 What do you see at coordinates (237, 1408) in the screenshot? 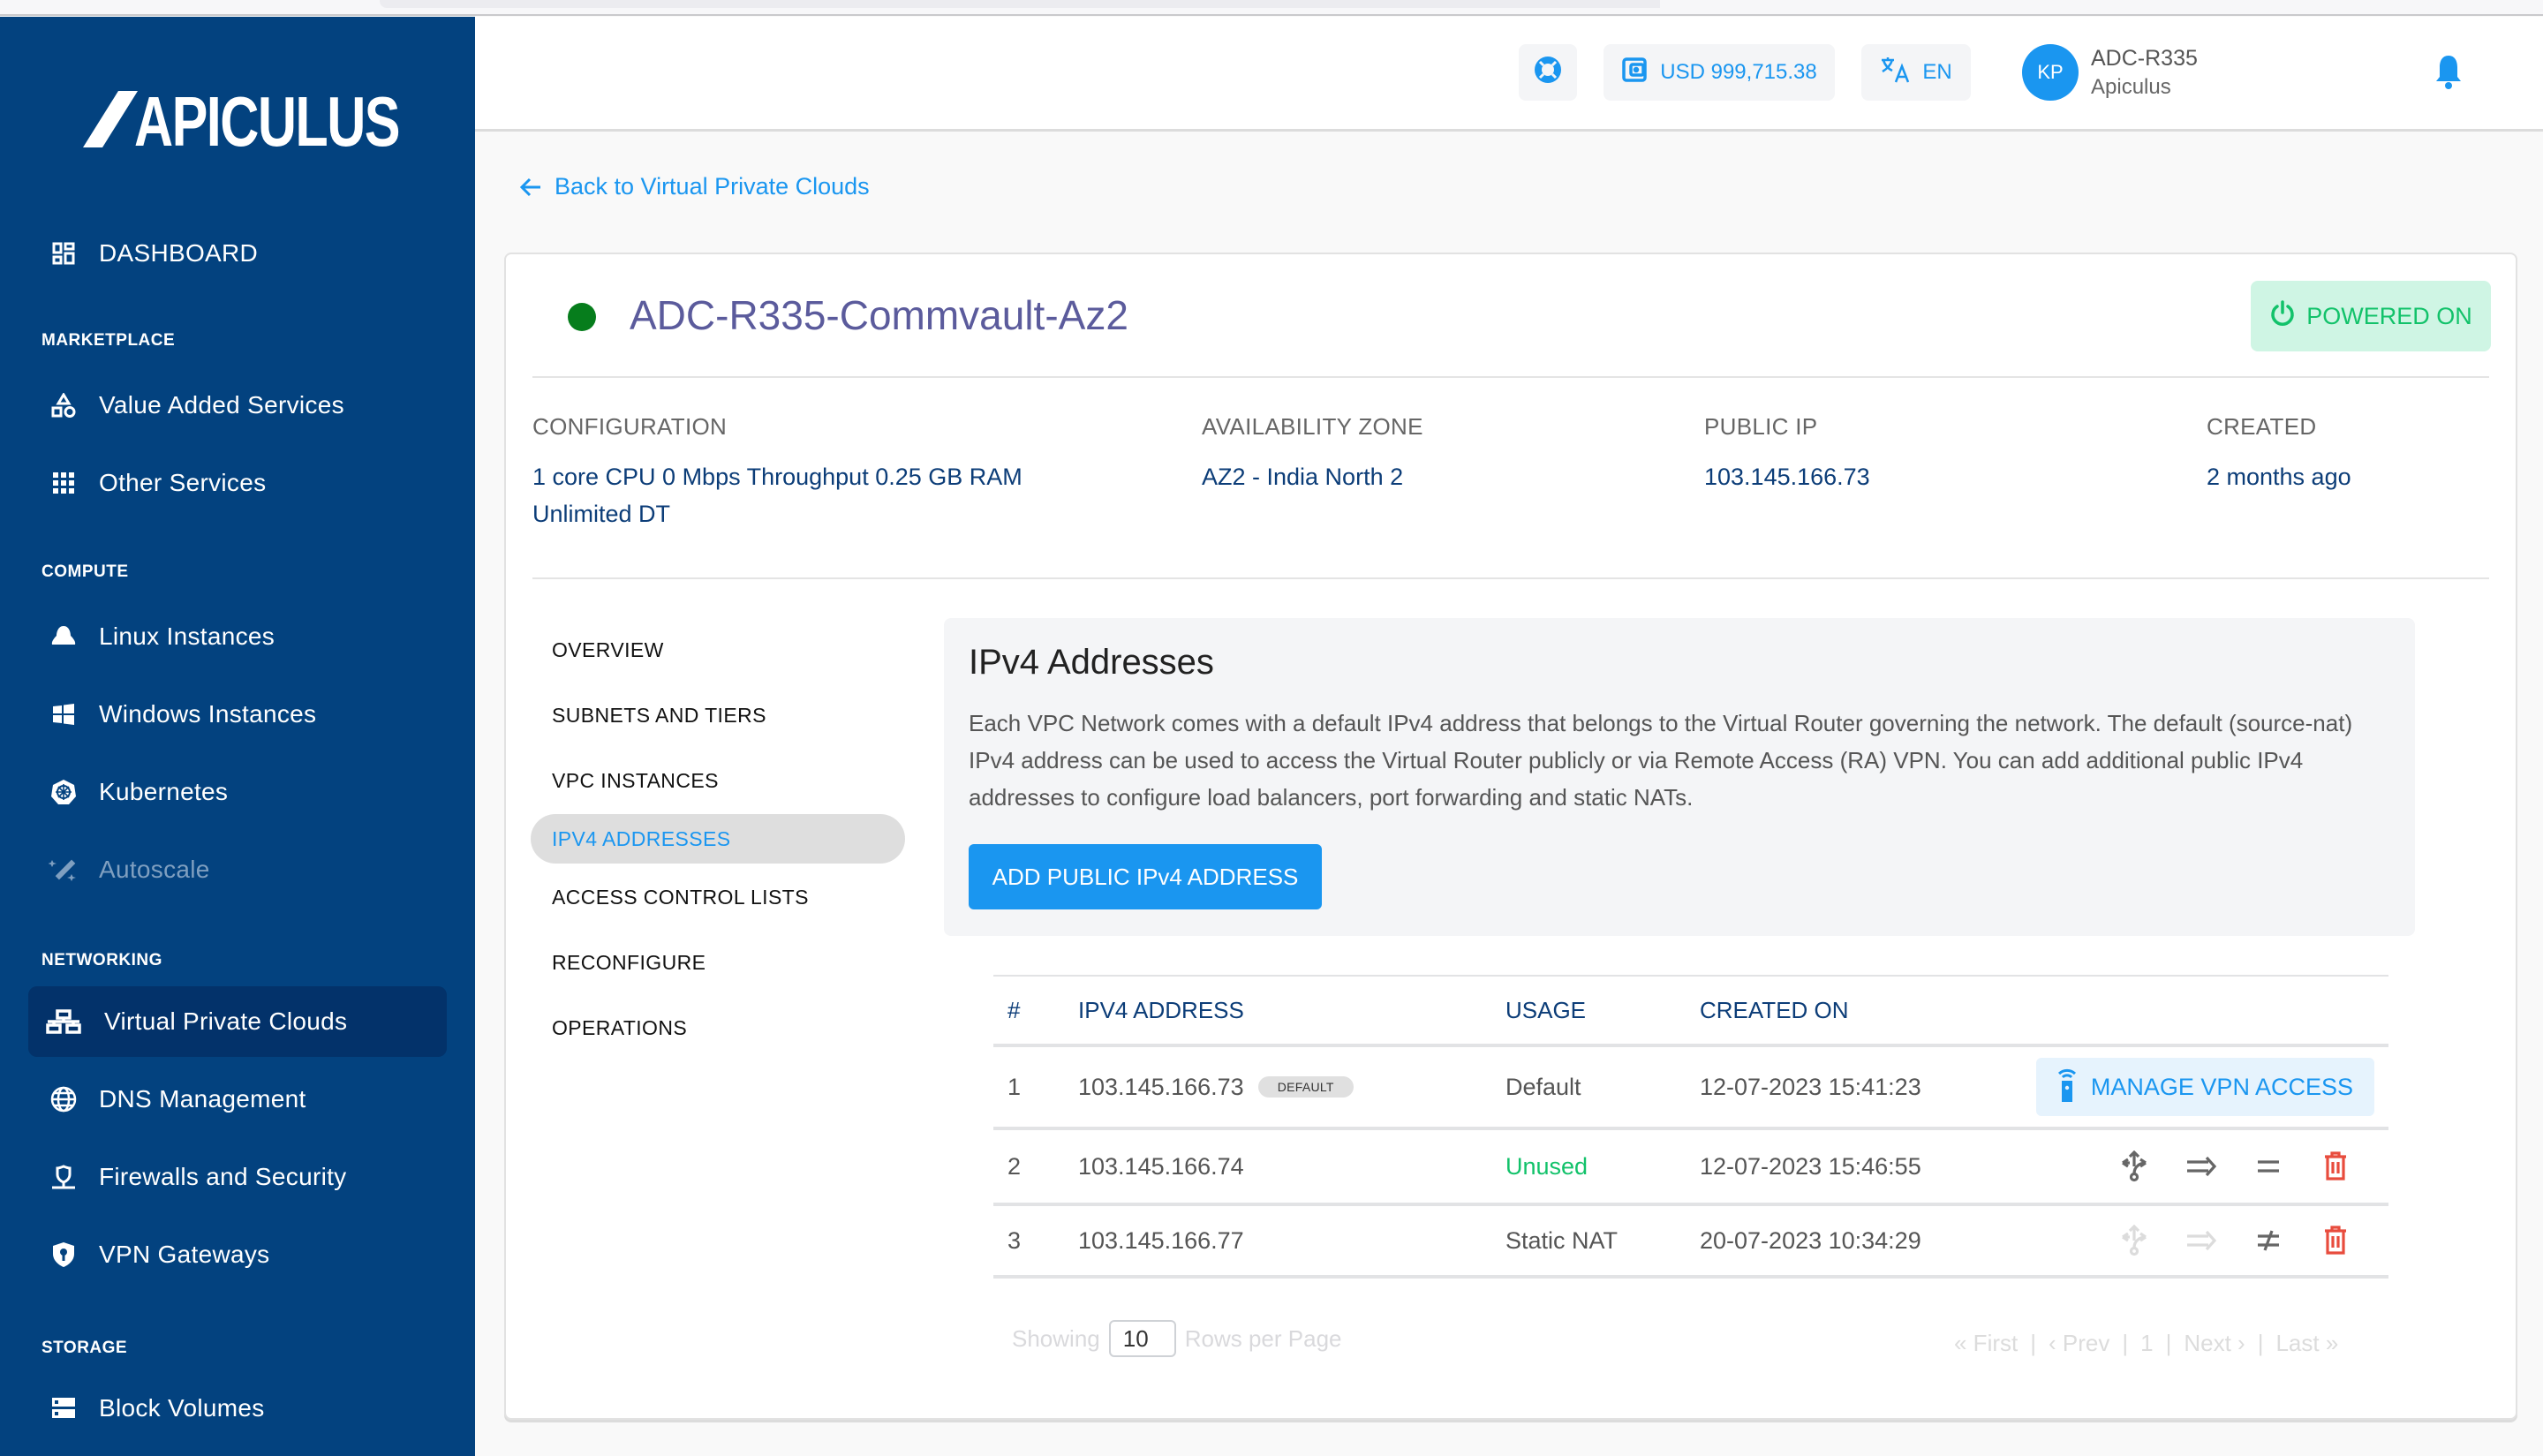
I see `sidebar-item-block-volumes: Block Volumes` at bounding box center [237, 1408].